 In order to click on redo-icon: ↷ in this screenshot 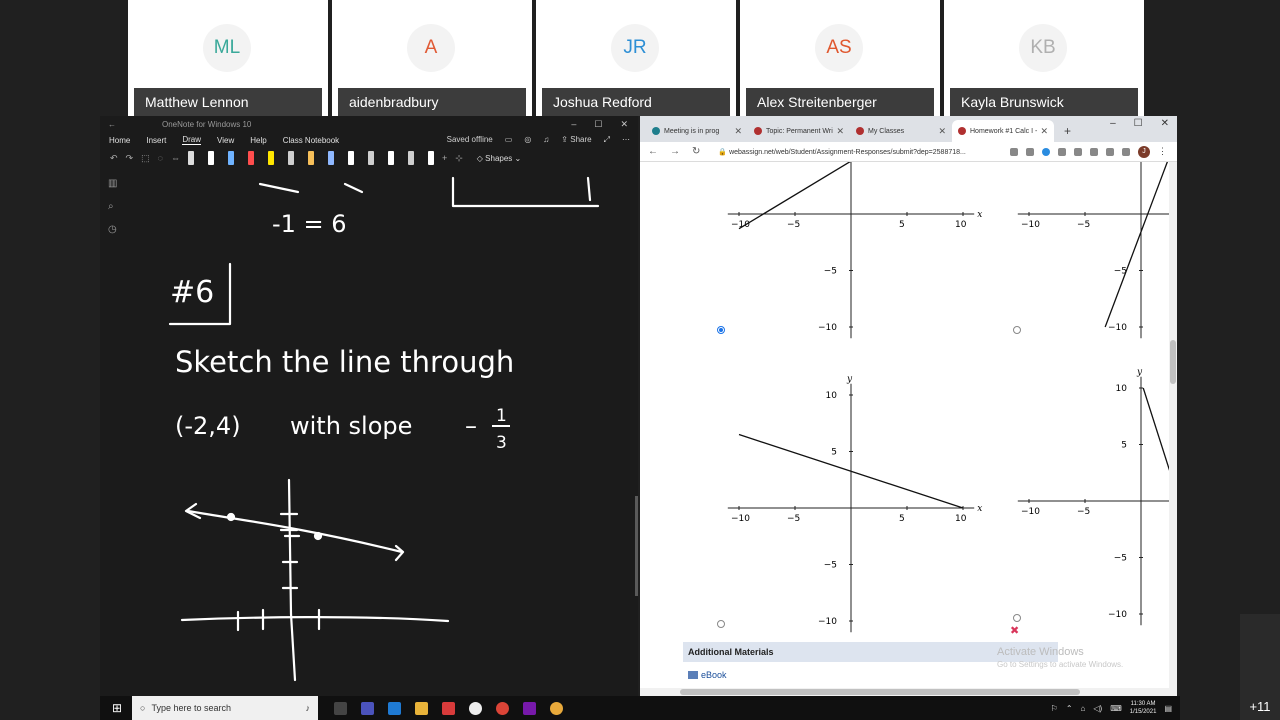, I will do `click(130, 158)`.